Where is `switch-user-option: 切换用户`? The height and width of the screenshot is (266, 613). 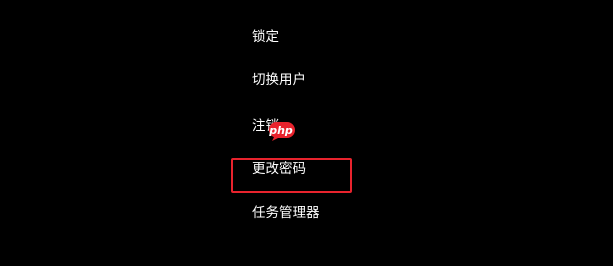 switch-user-option: 切换用户 is located at coordinates (279, 80).